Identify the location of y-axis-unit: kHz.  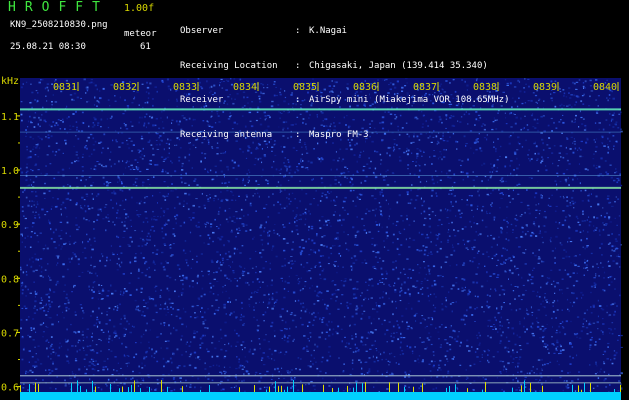
(10, 81).